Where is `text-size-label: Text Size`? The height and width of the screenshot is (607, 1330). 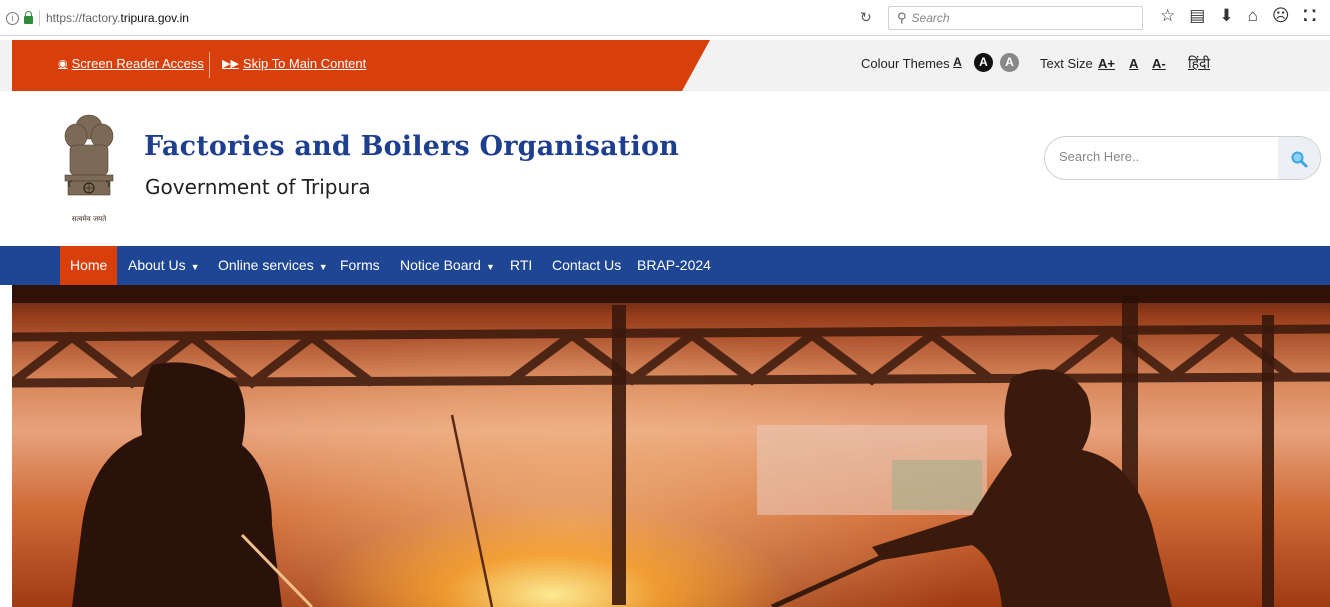
text-size-label: Text Size is located at coordinates (1066, 63).